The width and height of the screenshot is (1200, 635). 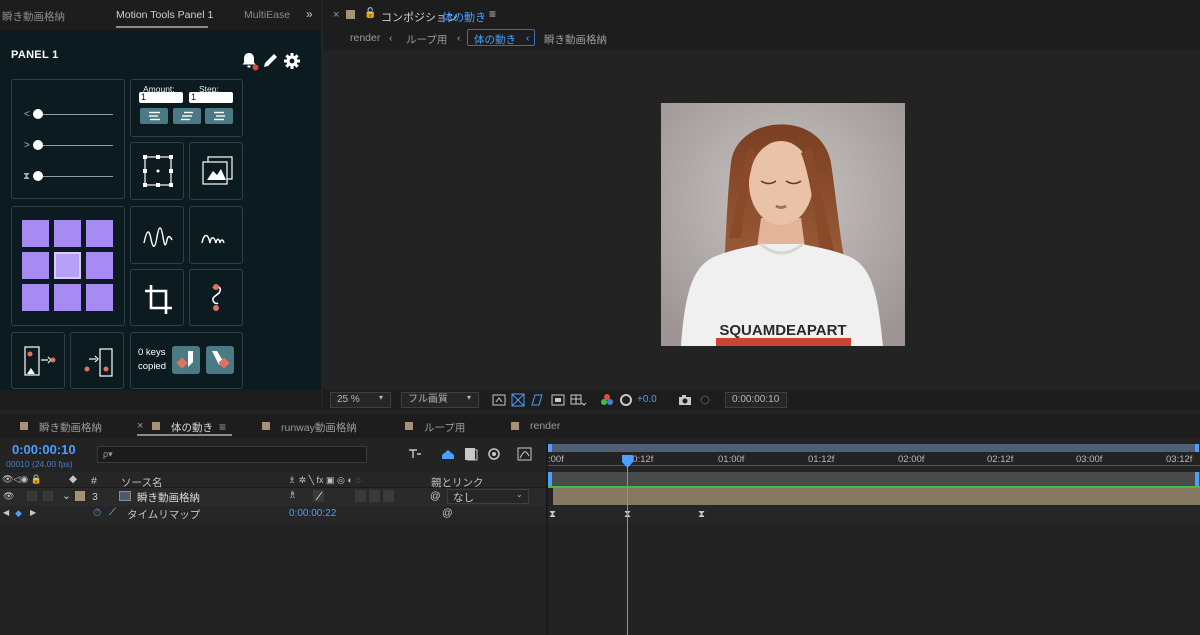 I want to click on property-row, so click(x=273, y=514).